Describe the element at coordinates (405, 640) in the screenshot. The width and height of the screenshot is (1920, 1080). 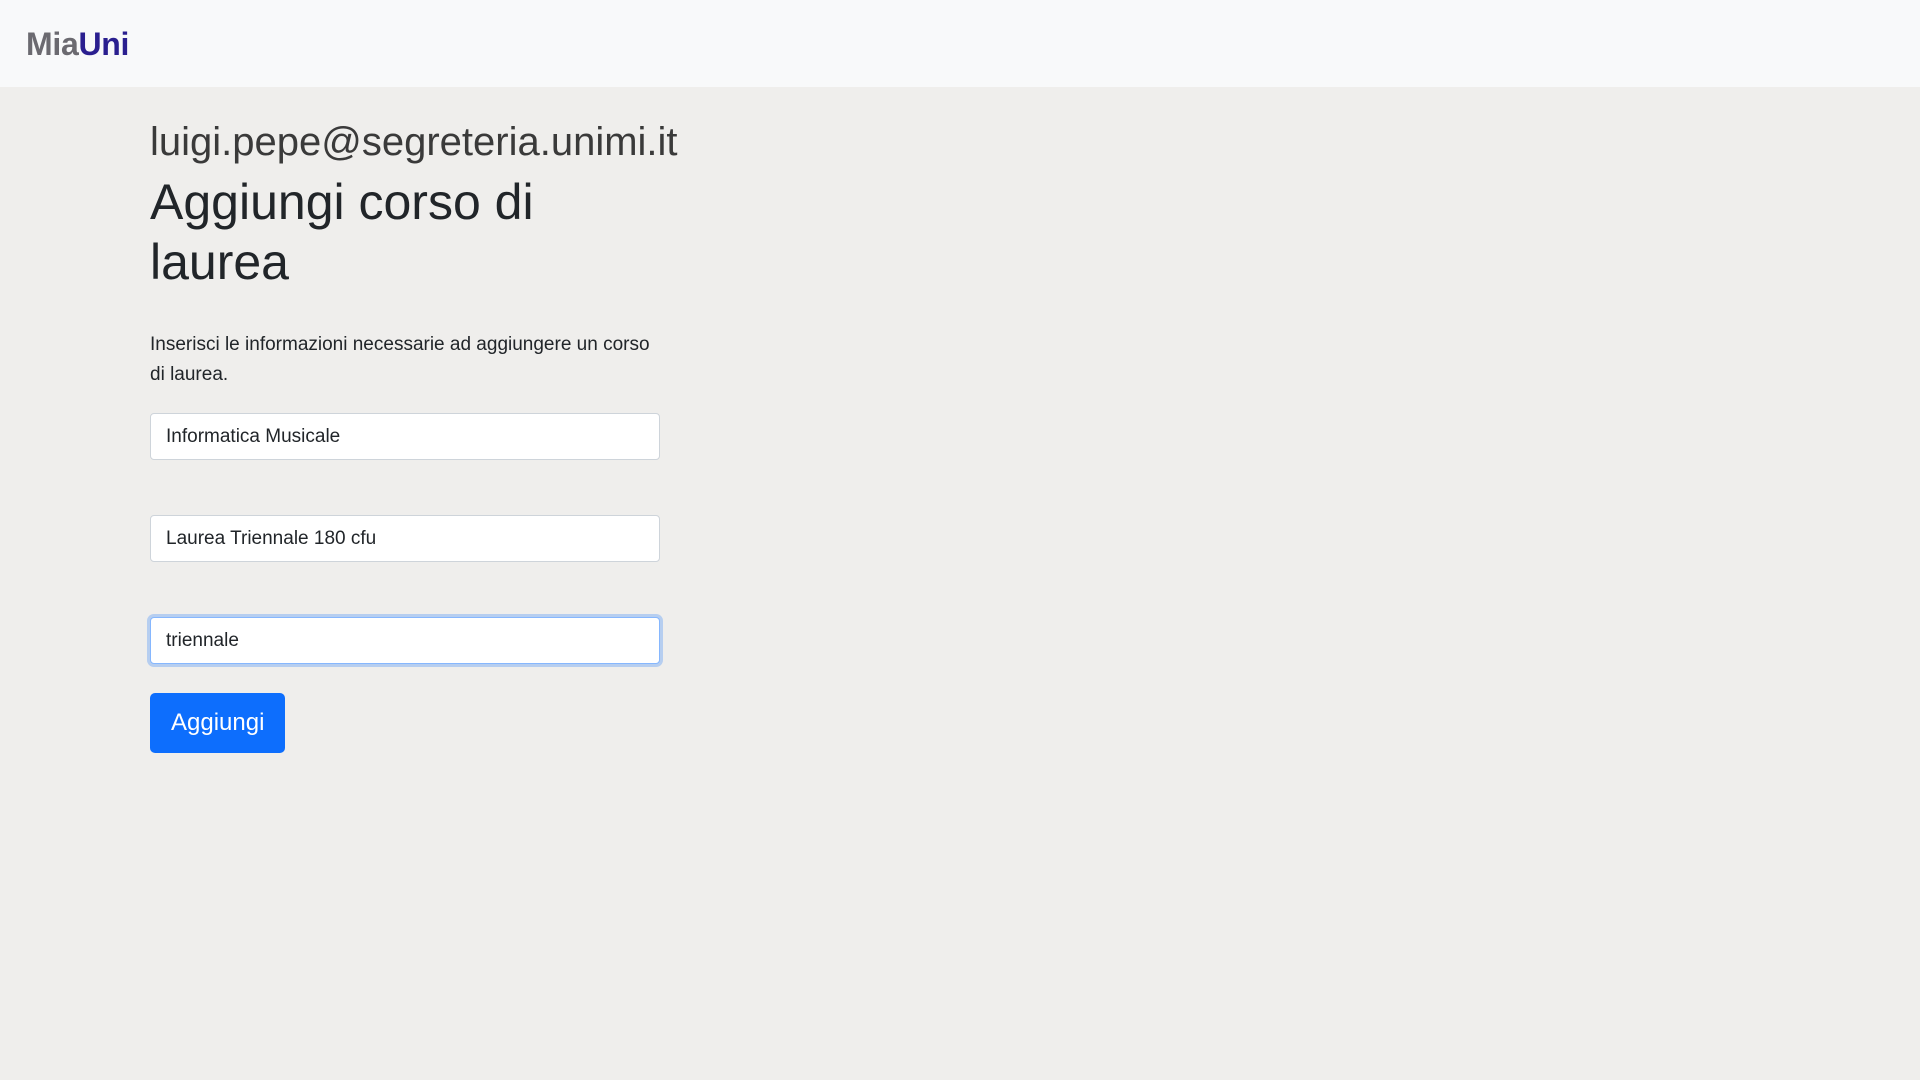
I see `course-type-input` at that location.